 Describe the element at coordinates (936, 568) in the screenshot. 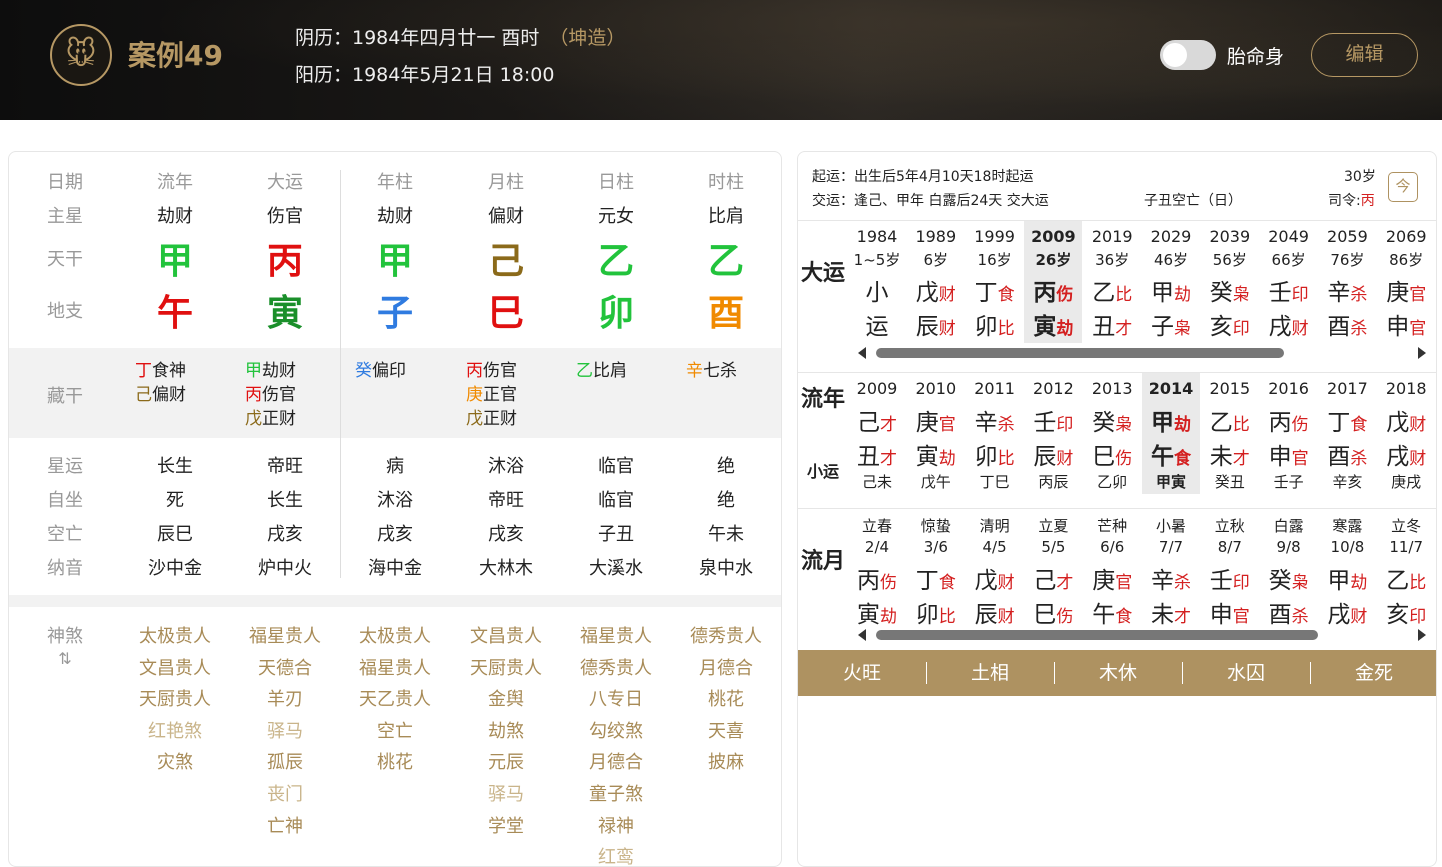

I see `liuyue-column: 惊蛰 3/6 丁食 卯比` at that location.